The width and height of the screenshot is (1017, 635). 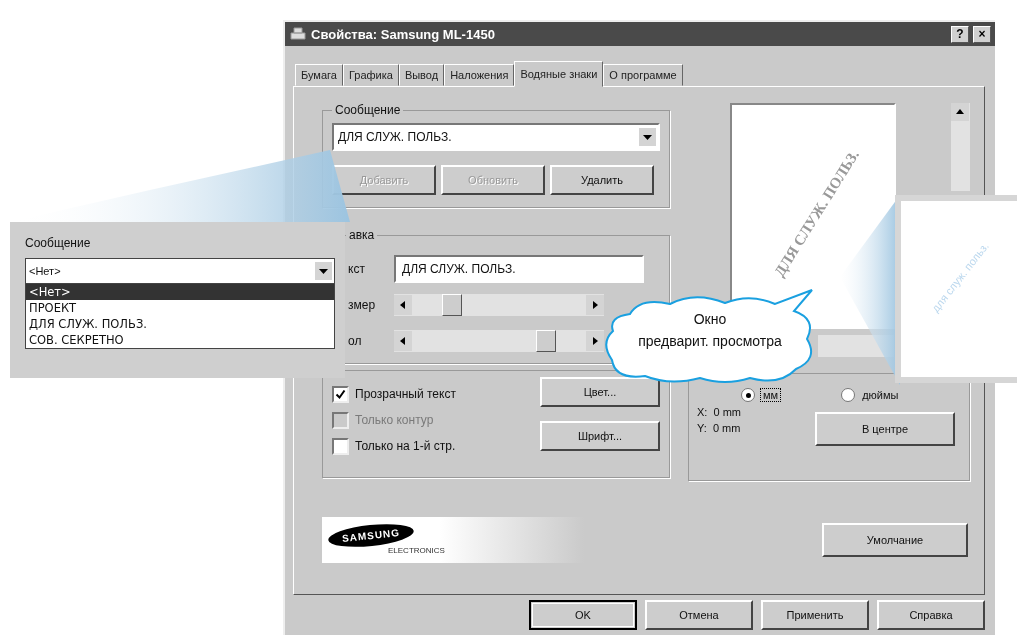 What do you see at coordinates (771, 395) in the screenshot?
I see `radio-label: мм` at bounding box center [771, 395].